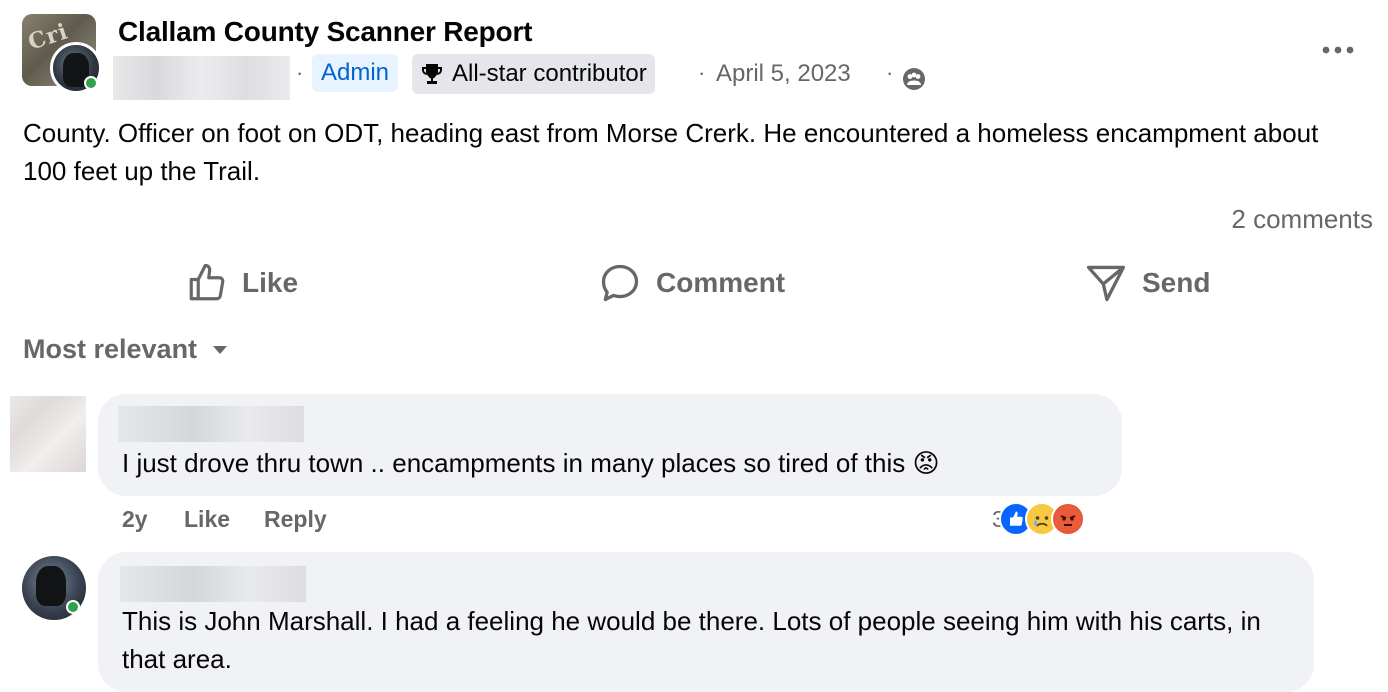  Describe the element at coordinates (721, 282) in the screenshot. I see `comment-label: Comment` at that location.